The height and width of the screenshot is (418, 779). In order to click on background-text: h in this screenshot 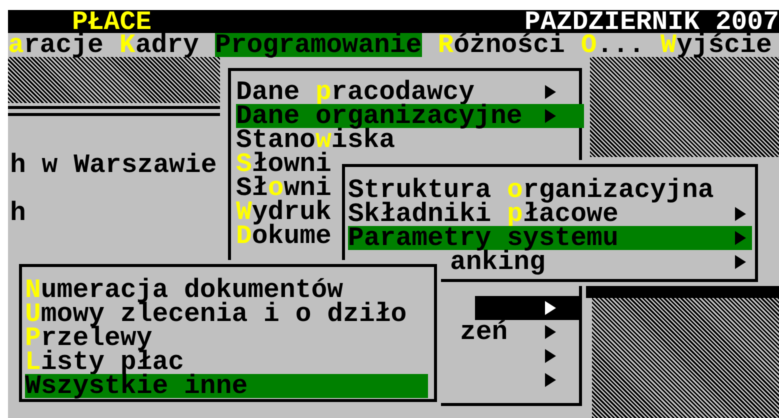, I will do `click(18, 213)`.